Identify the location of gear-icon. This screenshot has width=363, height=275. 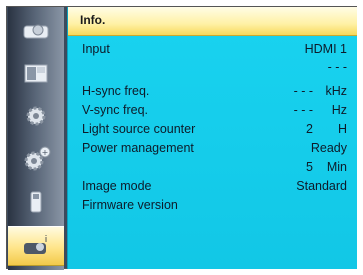
(36, 116).